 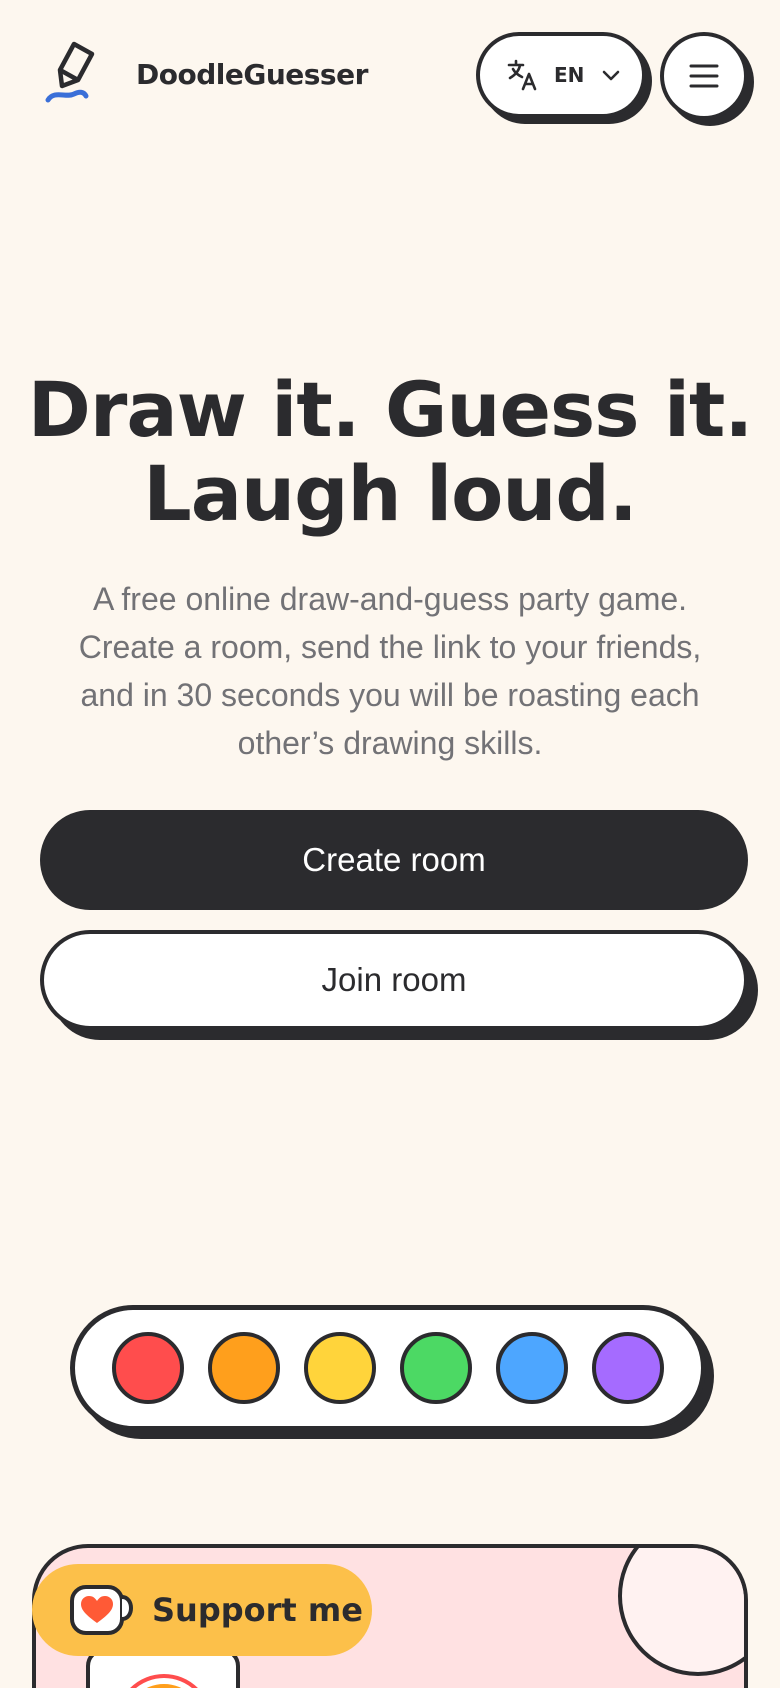 What do you see at coordinates (522, 75) in the screenshot?
I see `translate-icon` at bounding box center [522, 75].